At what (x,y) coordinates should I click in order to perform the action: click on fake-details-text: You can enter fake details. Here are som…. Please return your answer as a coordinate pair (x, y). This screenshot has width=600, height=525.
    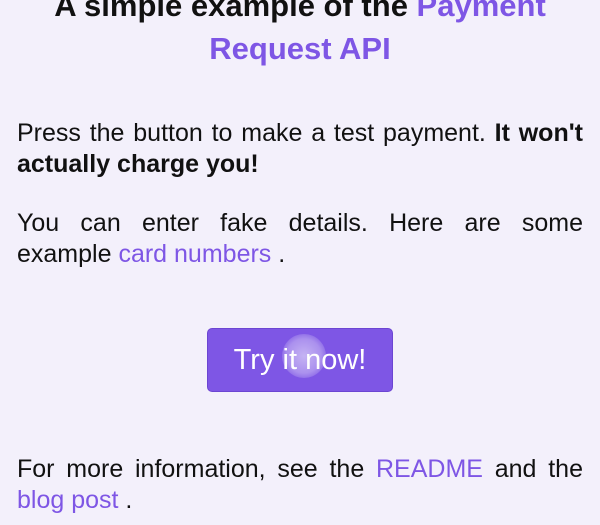
    Looking at the image, I should click on (300, 238).